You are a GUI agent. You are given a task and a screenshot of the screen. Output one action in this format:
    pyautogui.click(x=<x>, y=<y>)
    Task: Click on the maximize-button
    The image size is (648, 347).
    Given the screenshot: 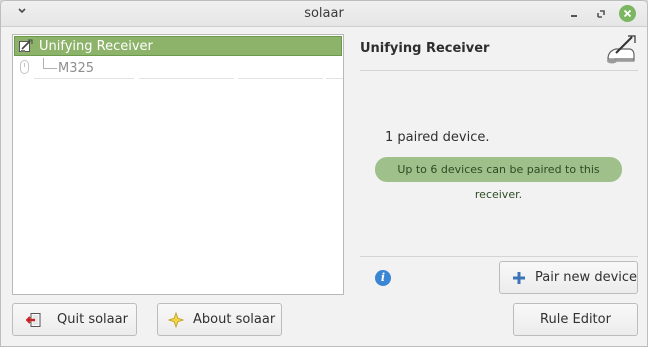 What is the action you would take?
    pyautogui.click(x=601, y=14)
    